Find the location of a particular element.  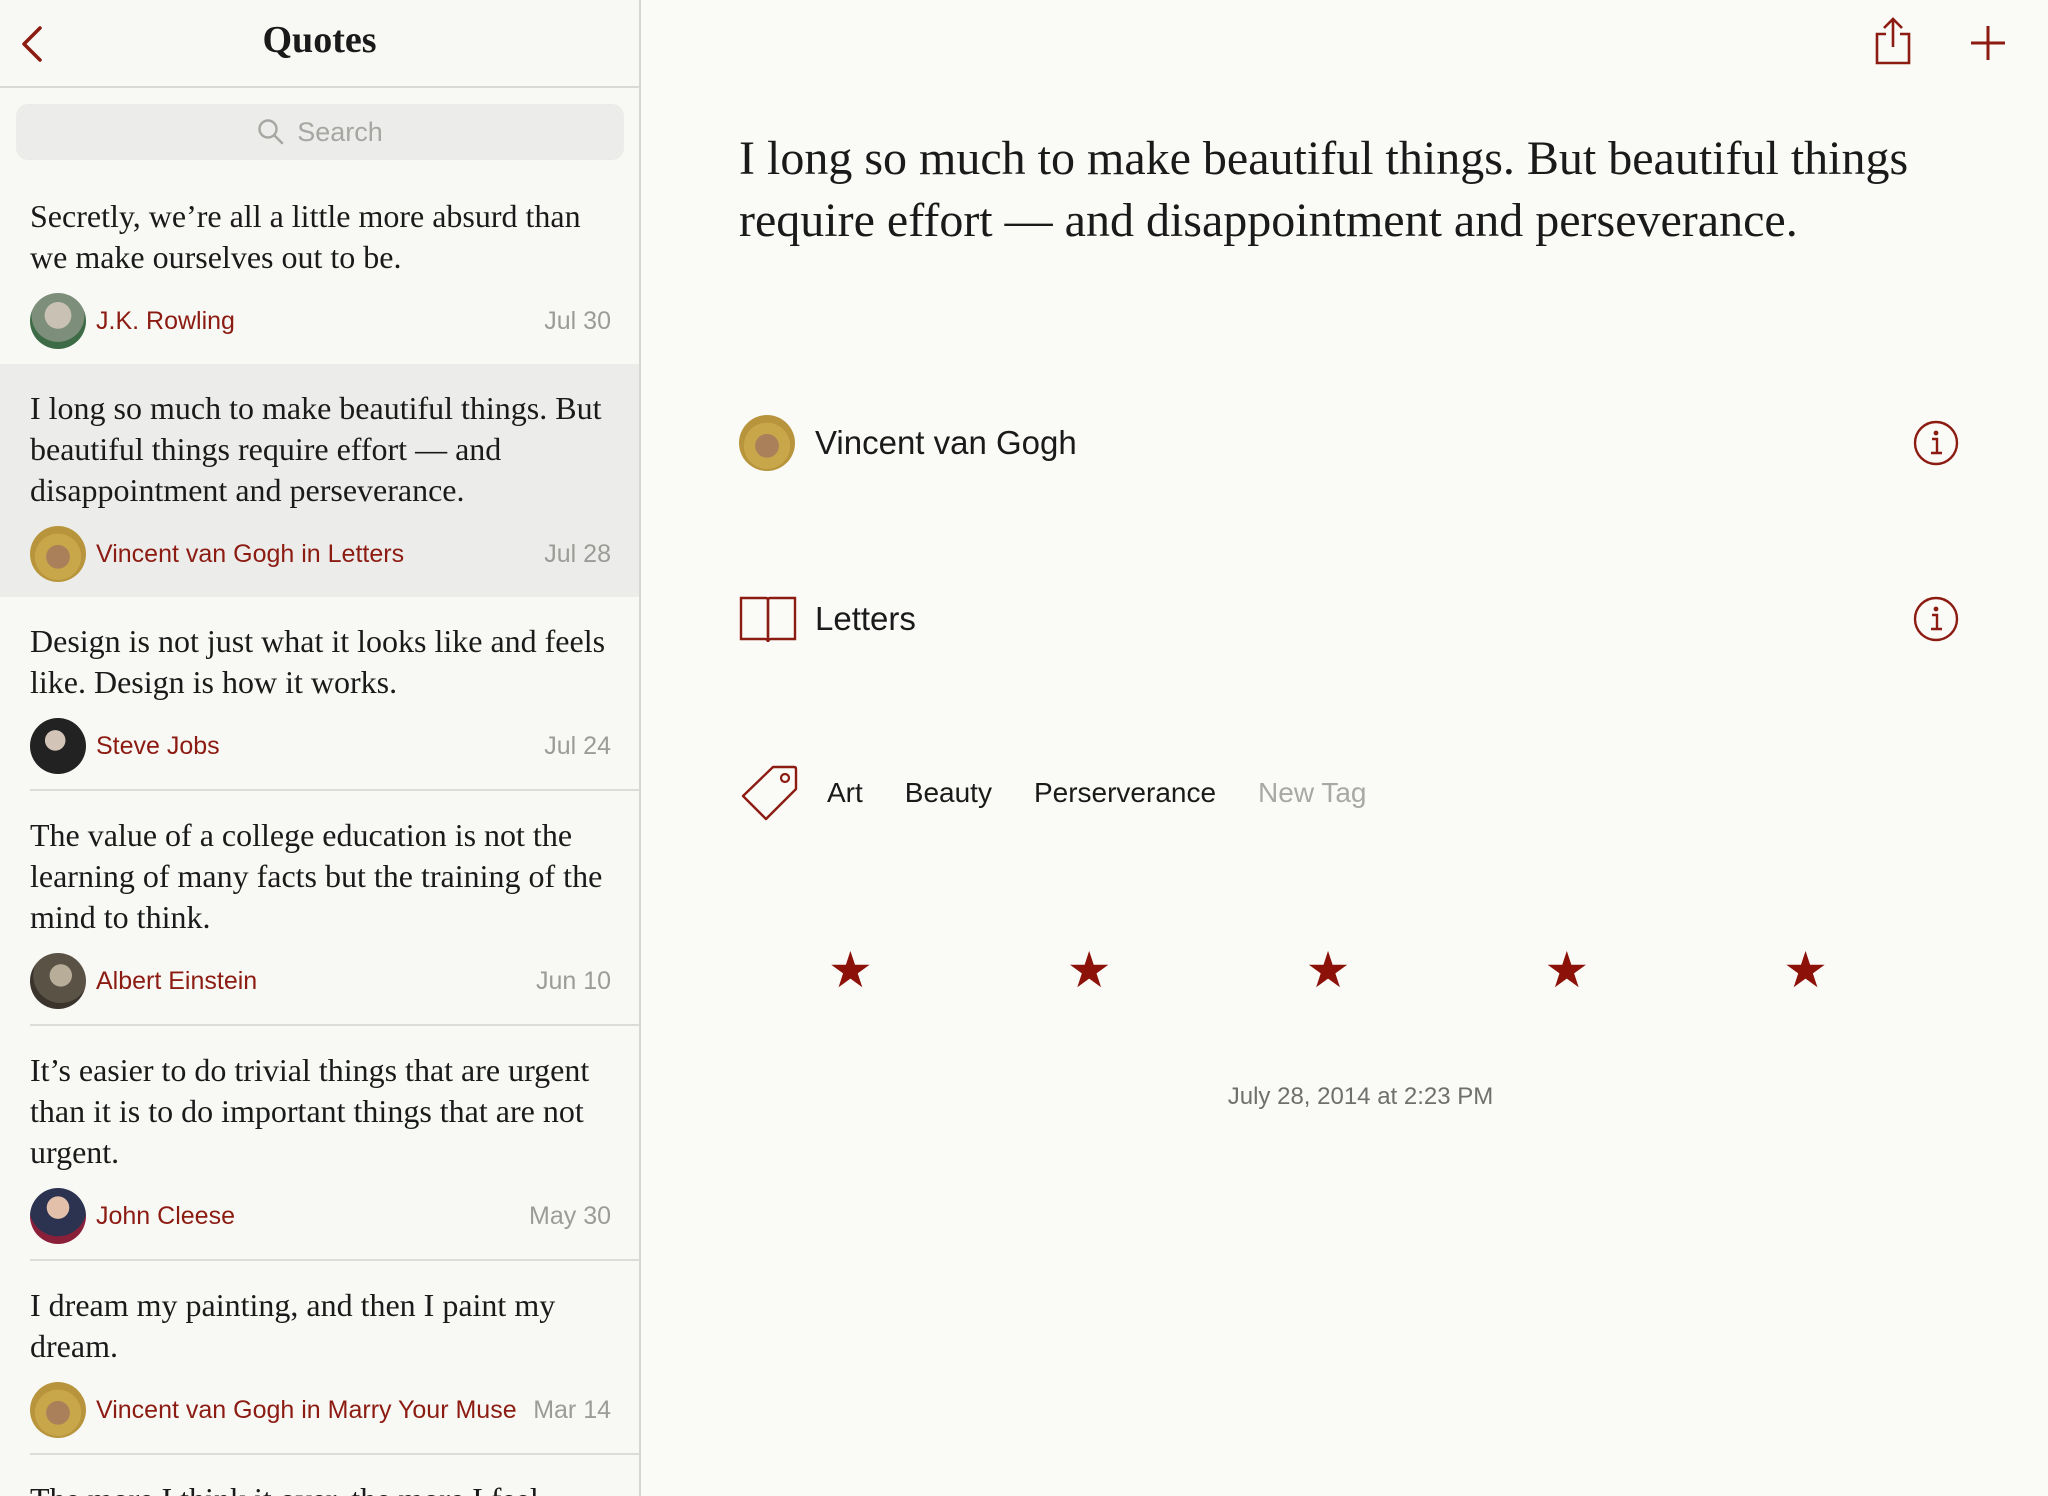

list-item-author: Vincent van Gogh in Letters is located at coordinates (250, 554).